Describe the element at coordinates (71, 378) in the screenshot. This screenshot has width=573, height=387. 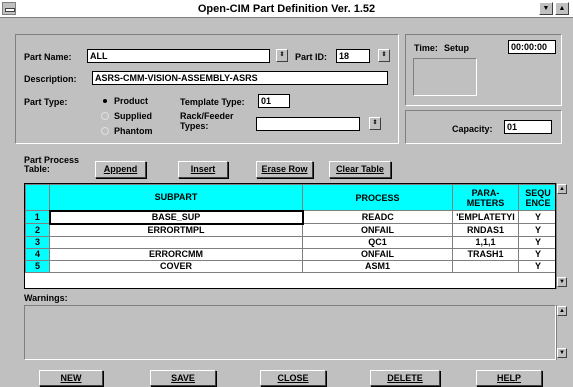
I see `new-button: NEW` at that location.